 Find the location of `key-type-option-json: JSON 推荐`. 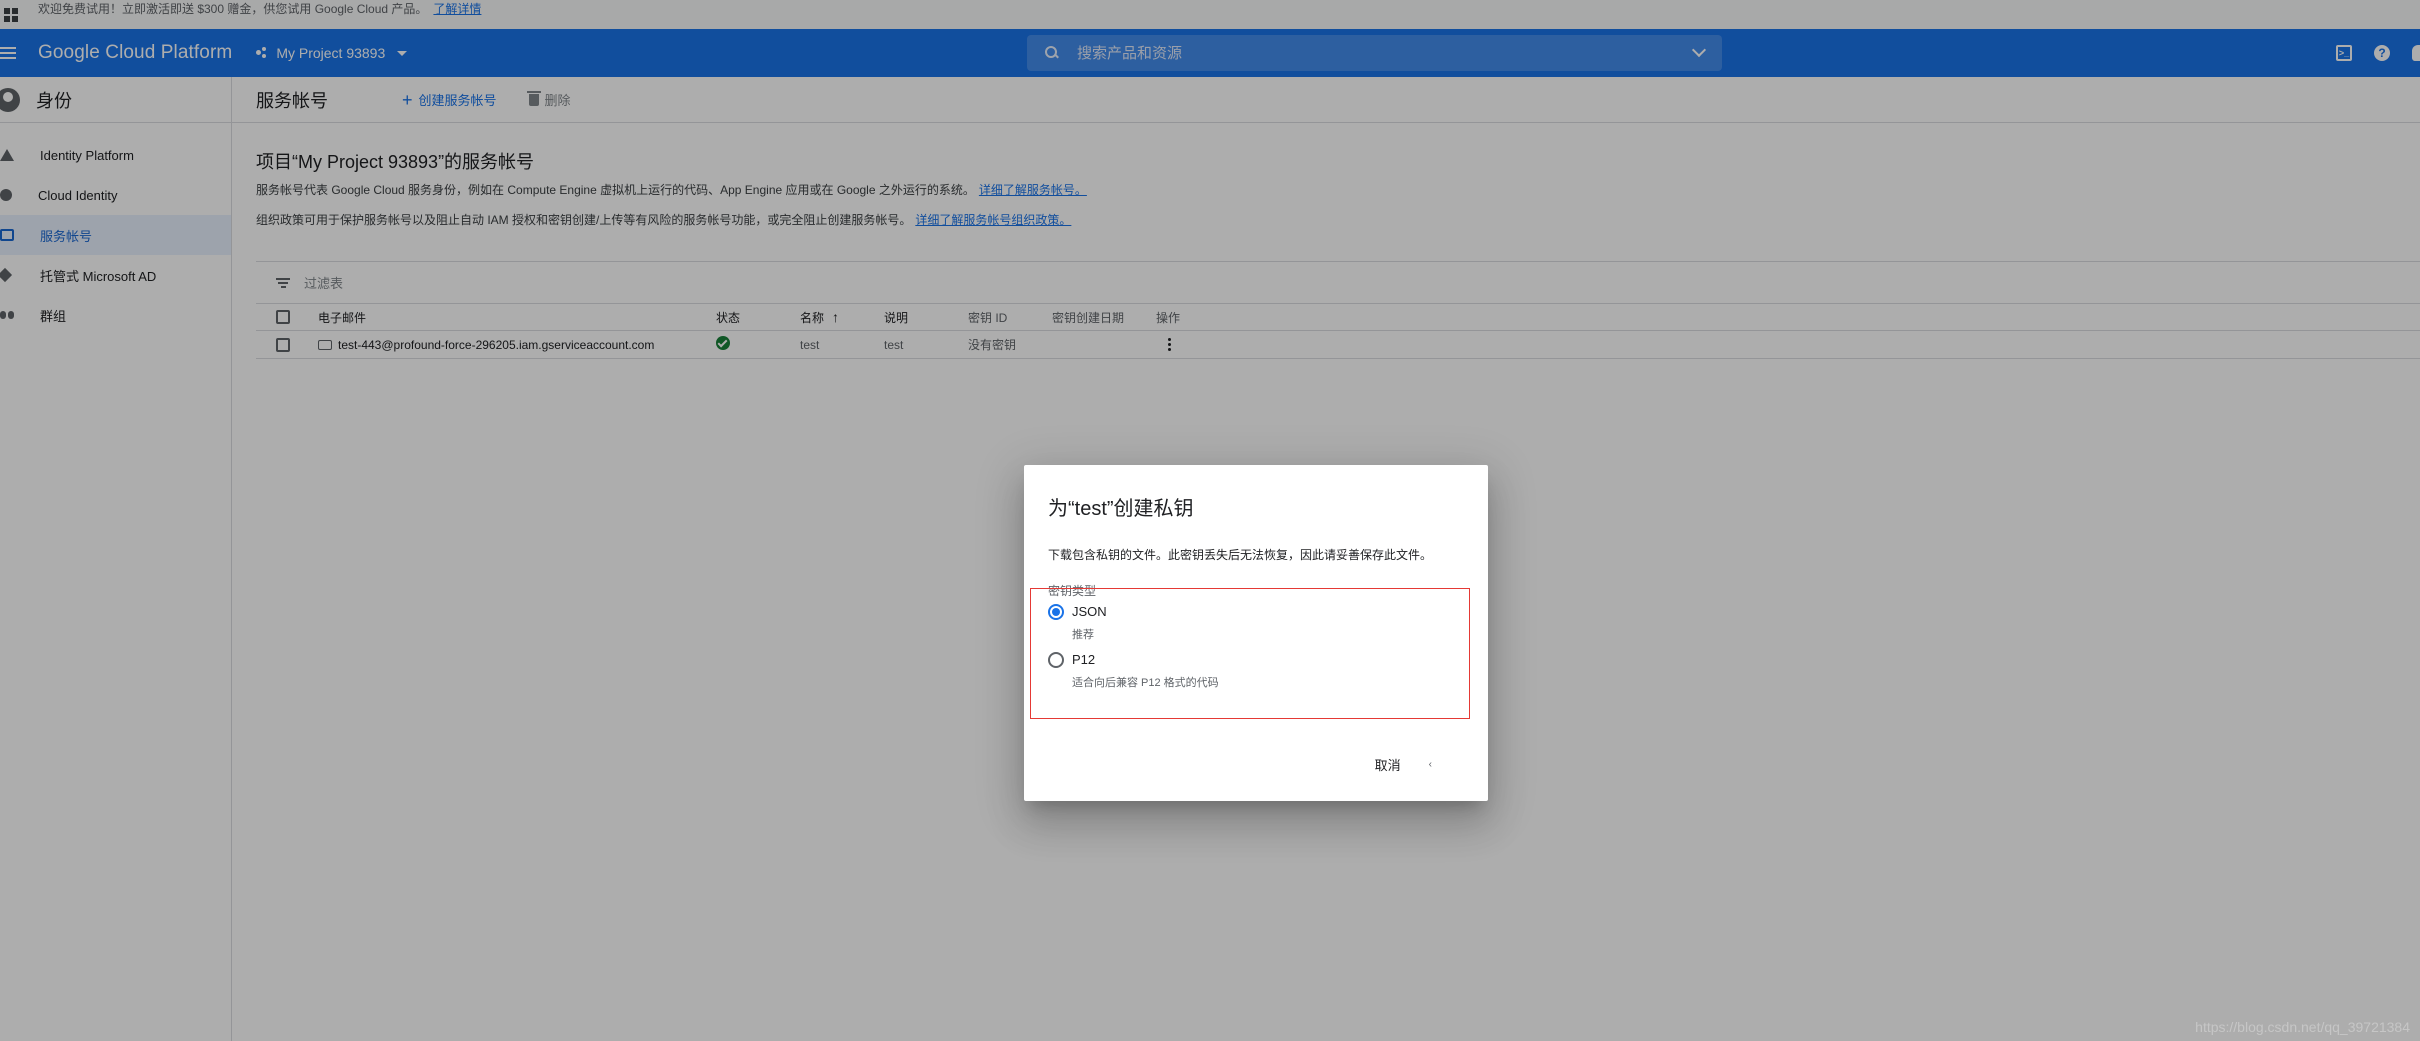

key-type-option-json: JSON 推荐 is located at coordinates (1077, 623).